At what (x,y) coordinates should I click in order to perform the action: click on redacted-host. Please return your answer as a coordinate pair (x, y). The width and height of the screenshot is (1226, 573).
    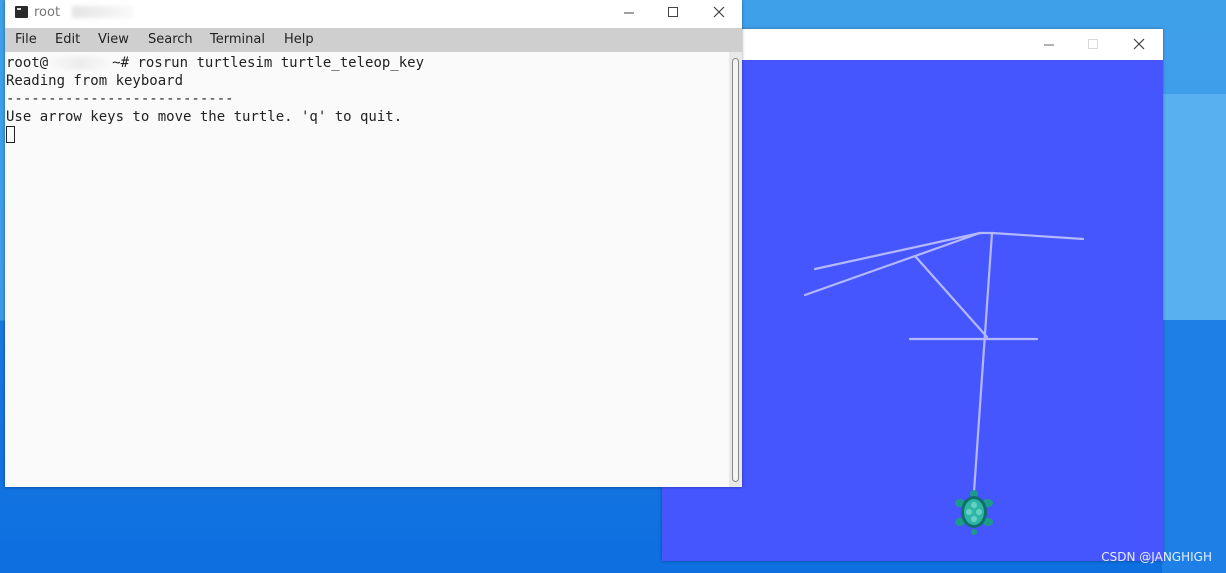
    Looking at the image, I should click on (80, 63).